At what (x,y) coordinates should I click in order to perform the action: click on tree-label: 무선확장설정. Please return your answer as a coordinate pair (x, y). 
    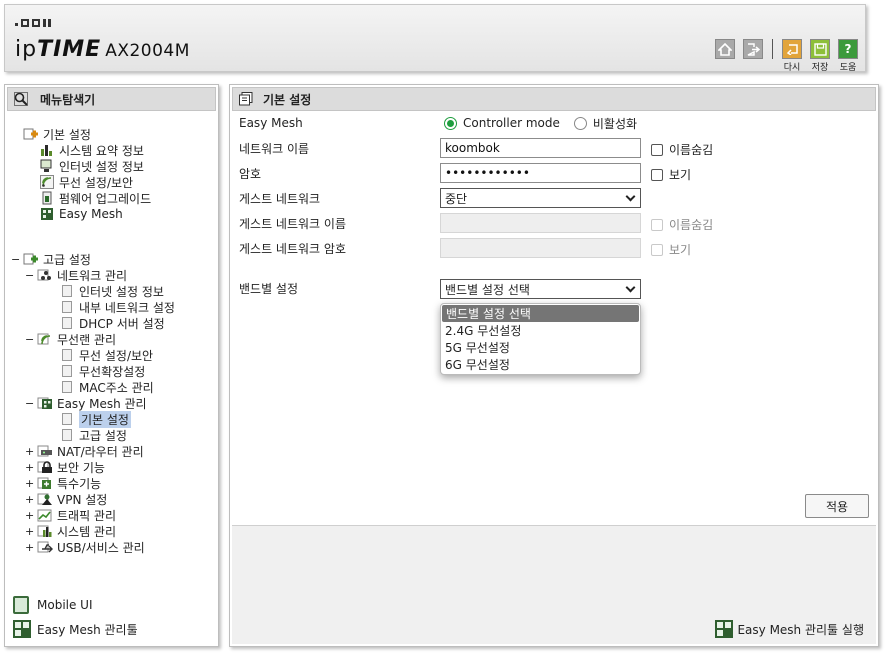
    Looking at the image, I should click on (112, 371).